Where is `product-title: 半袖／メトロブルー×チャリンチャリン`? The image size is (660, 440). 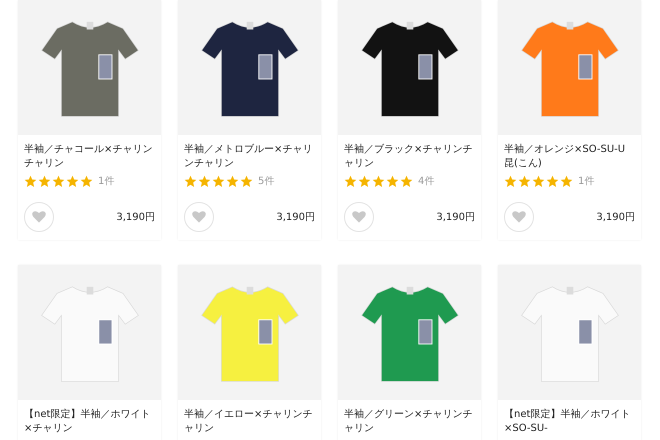 product-title: 半袖／メトロブルー×チャリンチャリン is located at coordinates (249, 157).